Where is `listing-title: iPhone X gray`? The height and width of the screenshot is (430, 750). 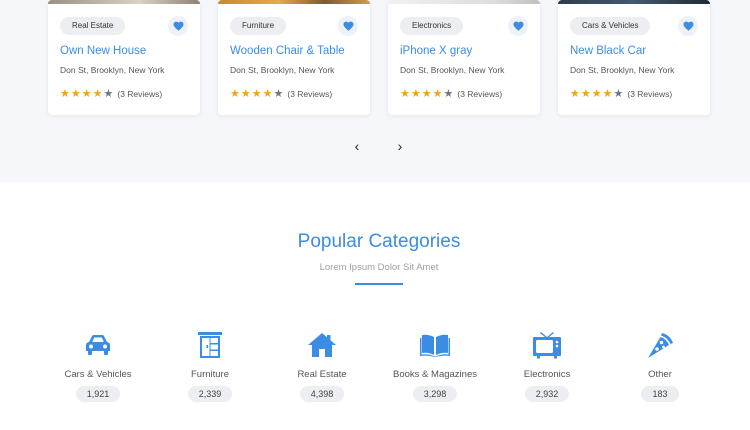
listing-title: iPhone X gray is located at coordinates (436, 51).